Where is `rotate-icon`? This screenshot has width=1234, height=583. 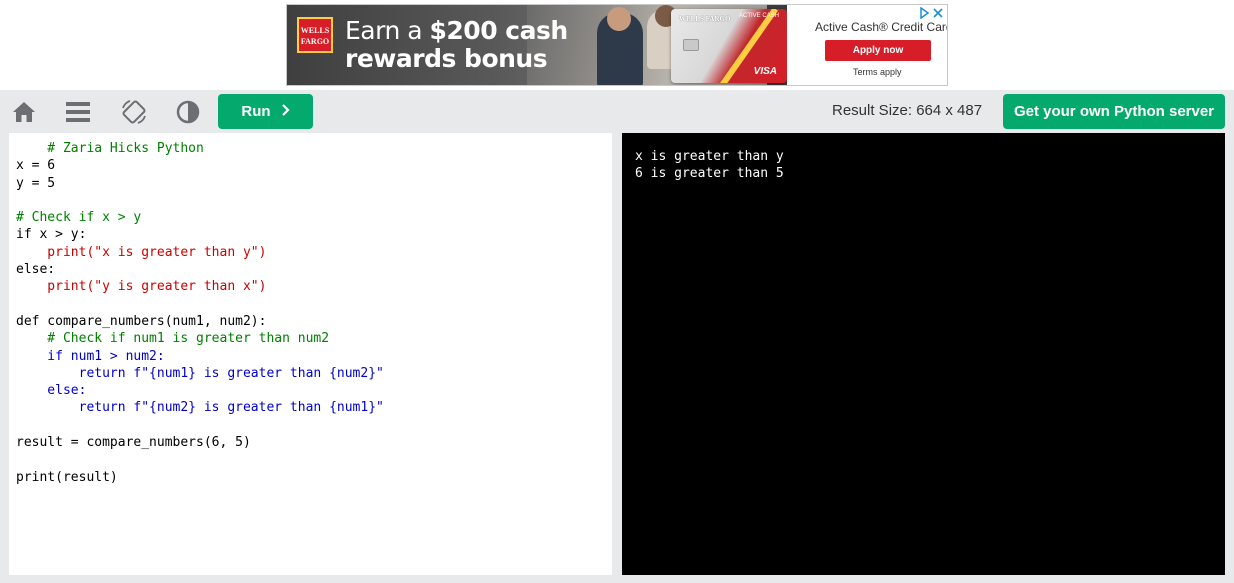 rotate-icon is located at coordinates (133, 111).